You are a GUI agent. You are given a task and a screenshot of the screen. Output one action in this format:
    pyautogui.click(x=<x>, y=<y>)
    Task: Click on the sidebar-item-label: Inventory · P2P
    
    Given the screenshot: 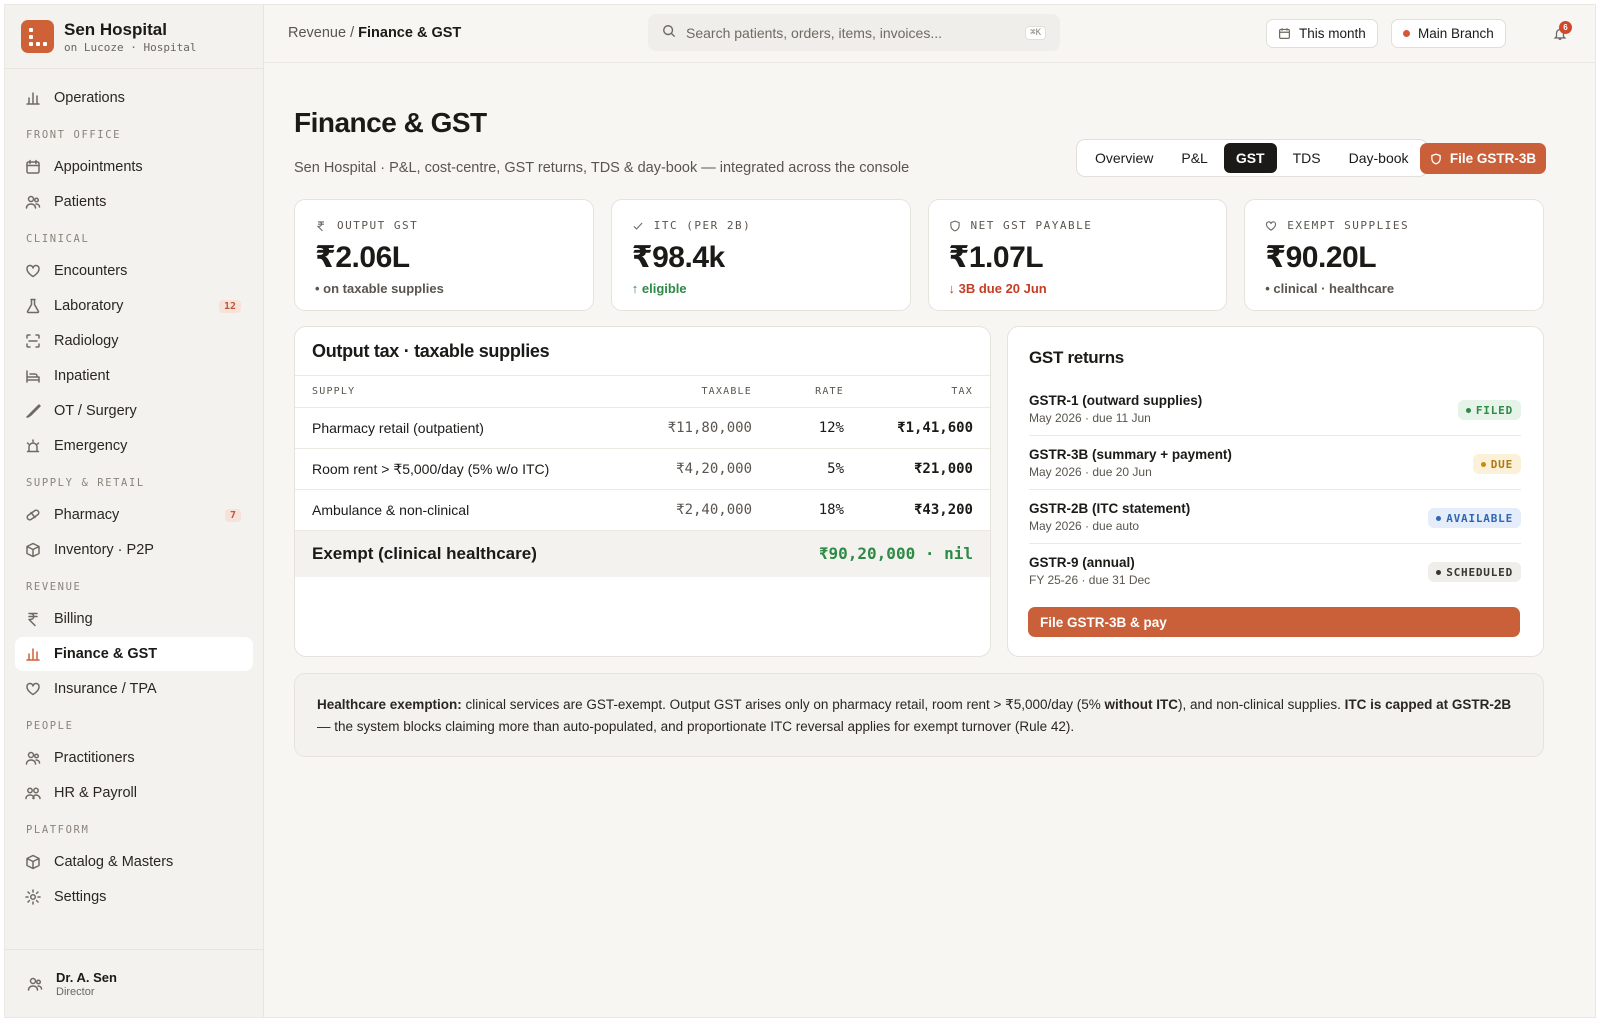 What is the action you would take?
    pyautogui.click(x=104, y=550)
    